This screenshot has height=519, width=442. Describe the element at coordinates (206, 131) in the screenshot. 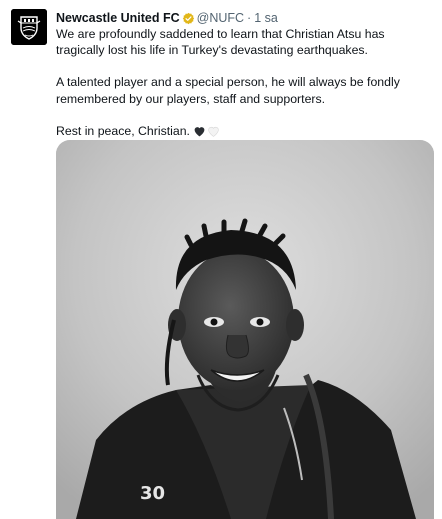

I see `heart-emojis` at that location.